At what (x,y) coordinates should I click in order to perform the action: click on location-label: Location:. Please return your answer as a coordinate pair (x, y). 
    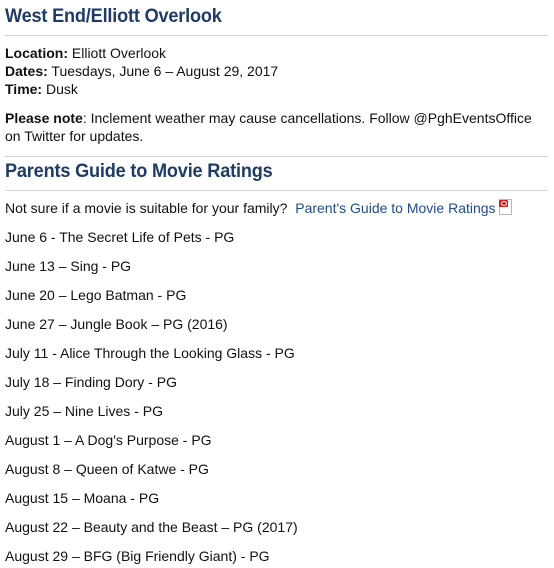
    Looking at the image, I should click on (36, 53).